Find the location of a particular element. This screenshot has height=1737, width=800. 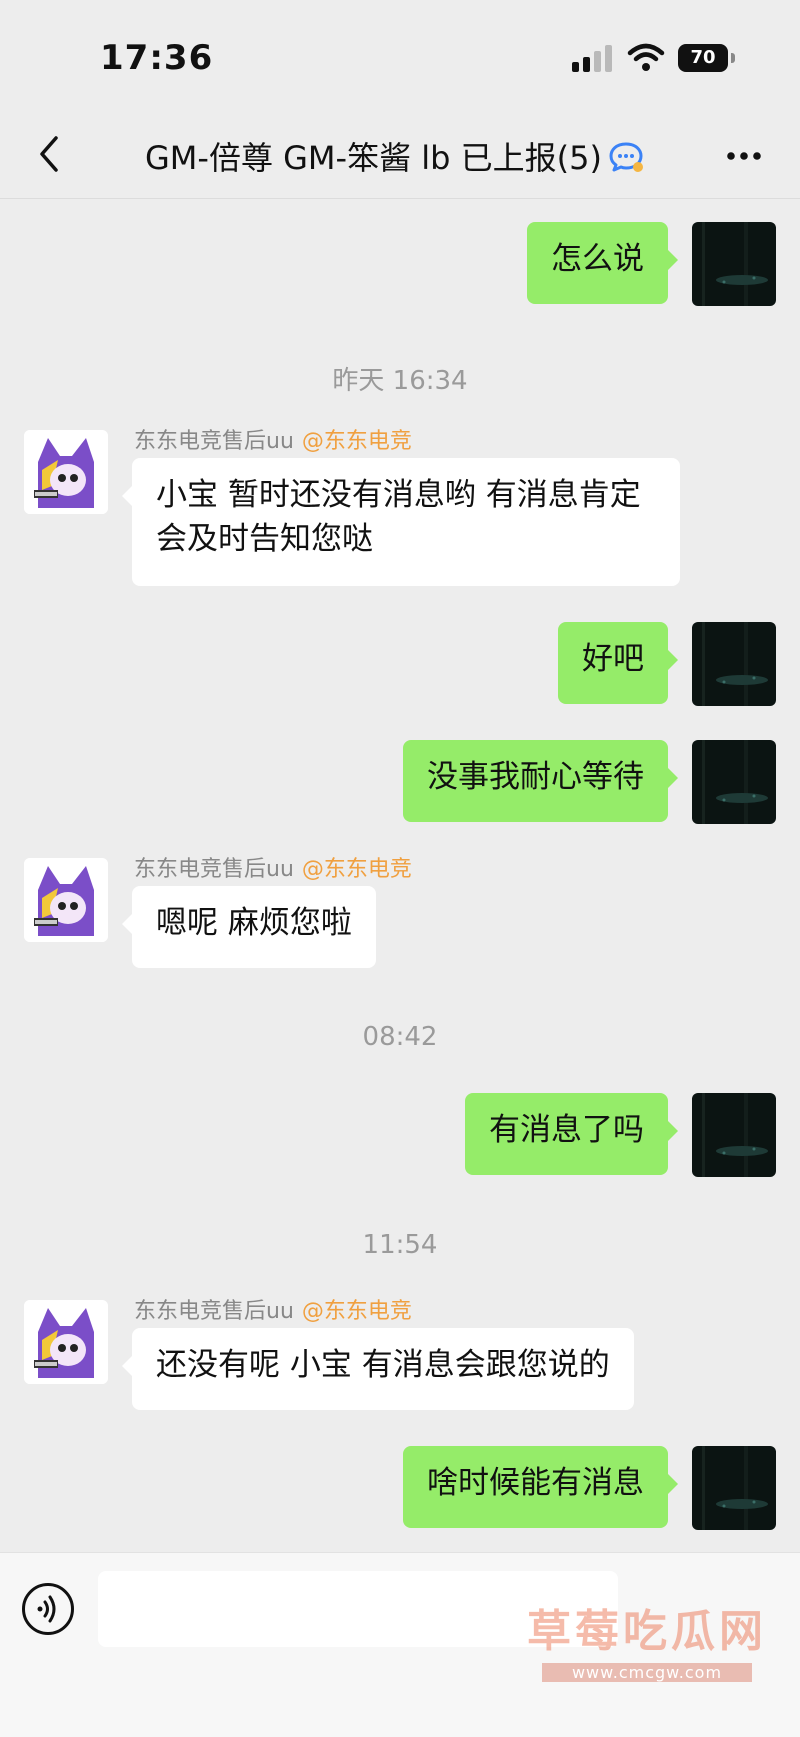

wifi-icon is located at coordinates (646, 57).